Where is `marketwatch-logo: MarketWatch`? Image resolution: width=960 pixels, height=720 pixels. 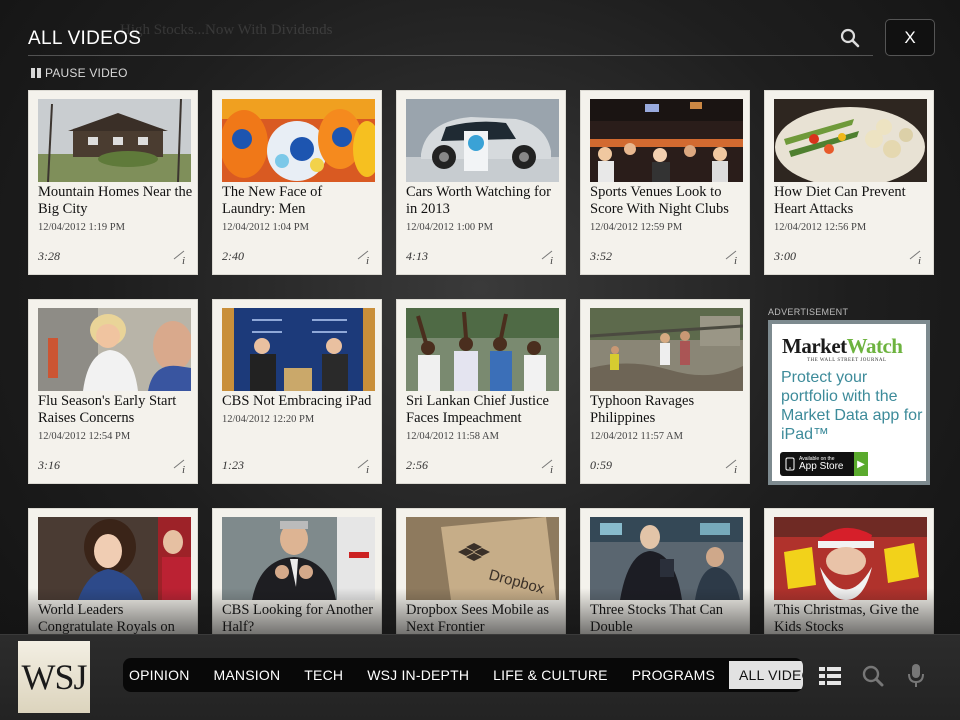
marketwatch-logo: MarketWatch is located at coordinates (842, 346).